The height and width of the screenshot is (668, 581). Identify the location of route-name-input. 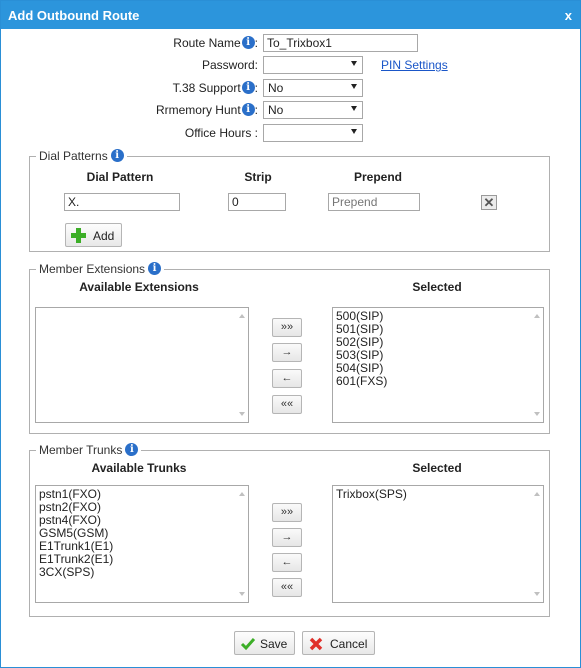
(340, 43).